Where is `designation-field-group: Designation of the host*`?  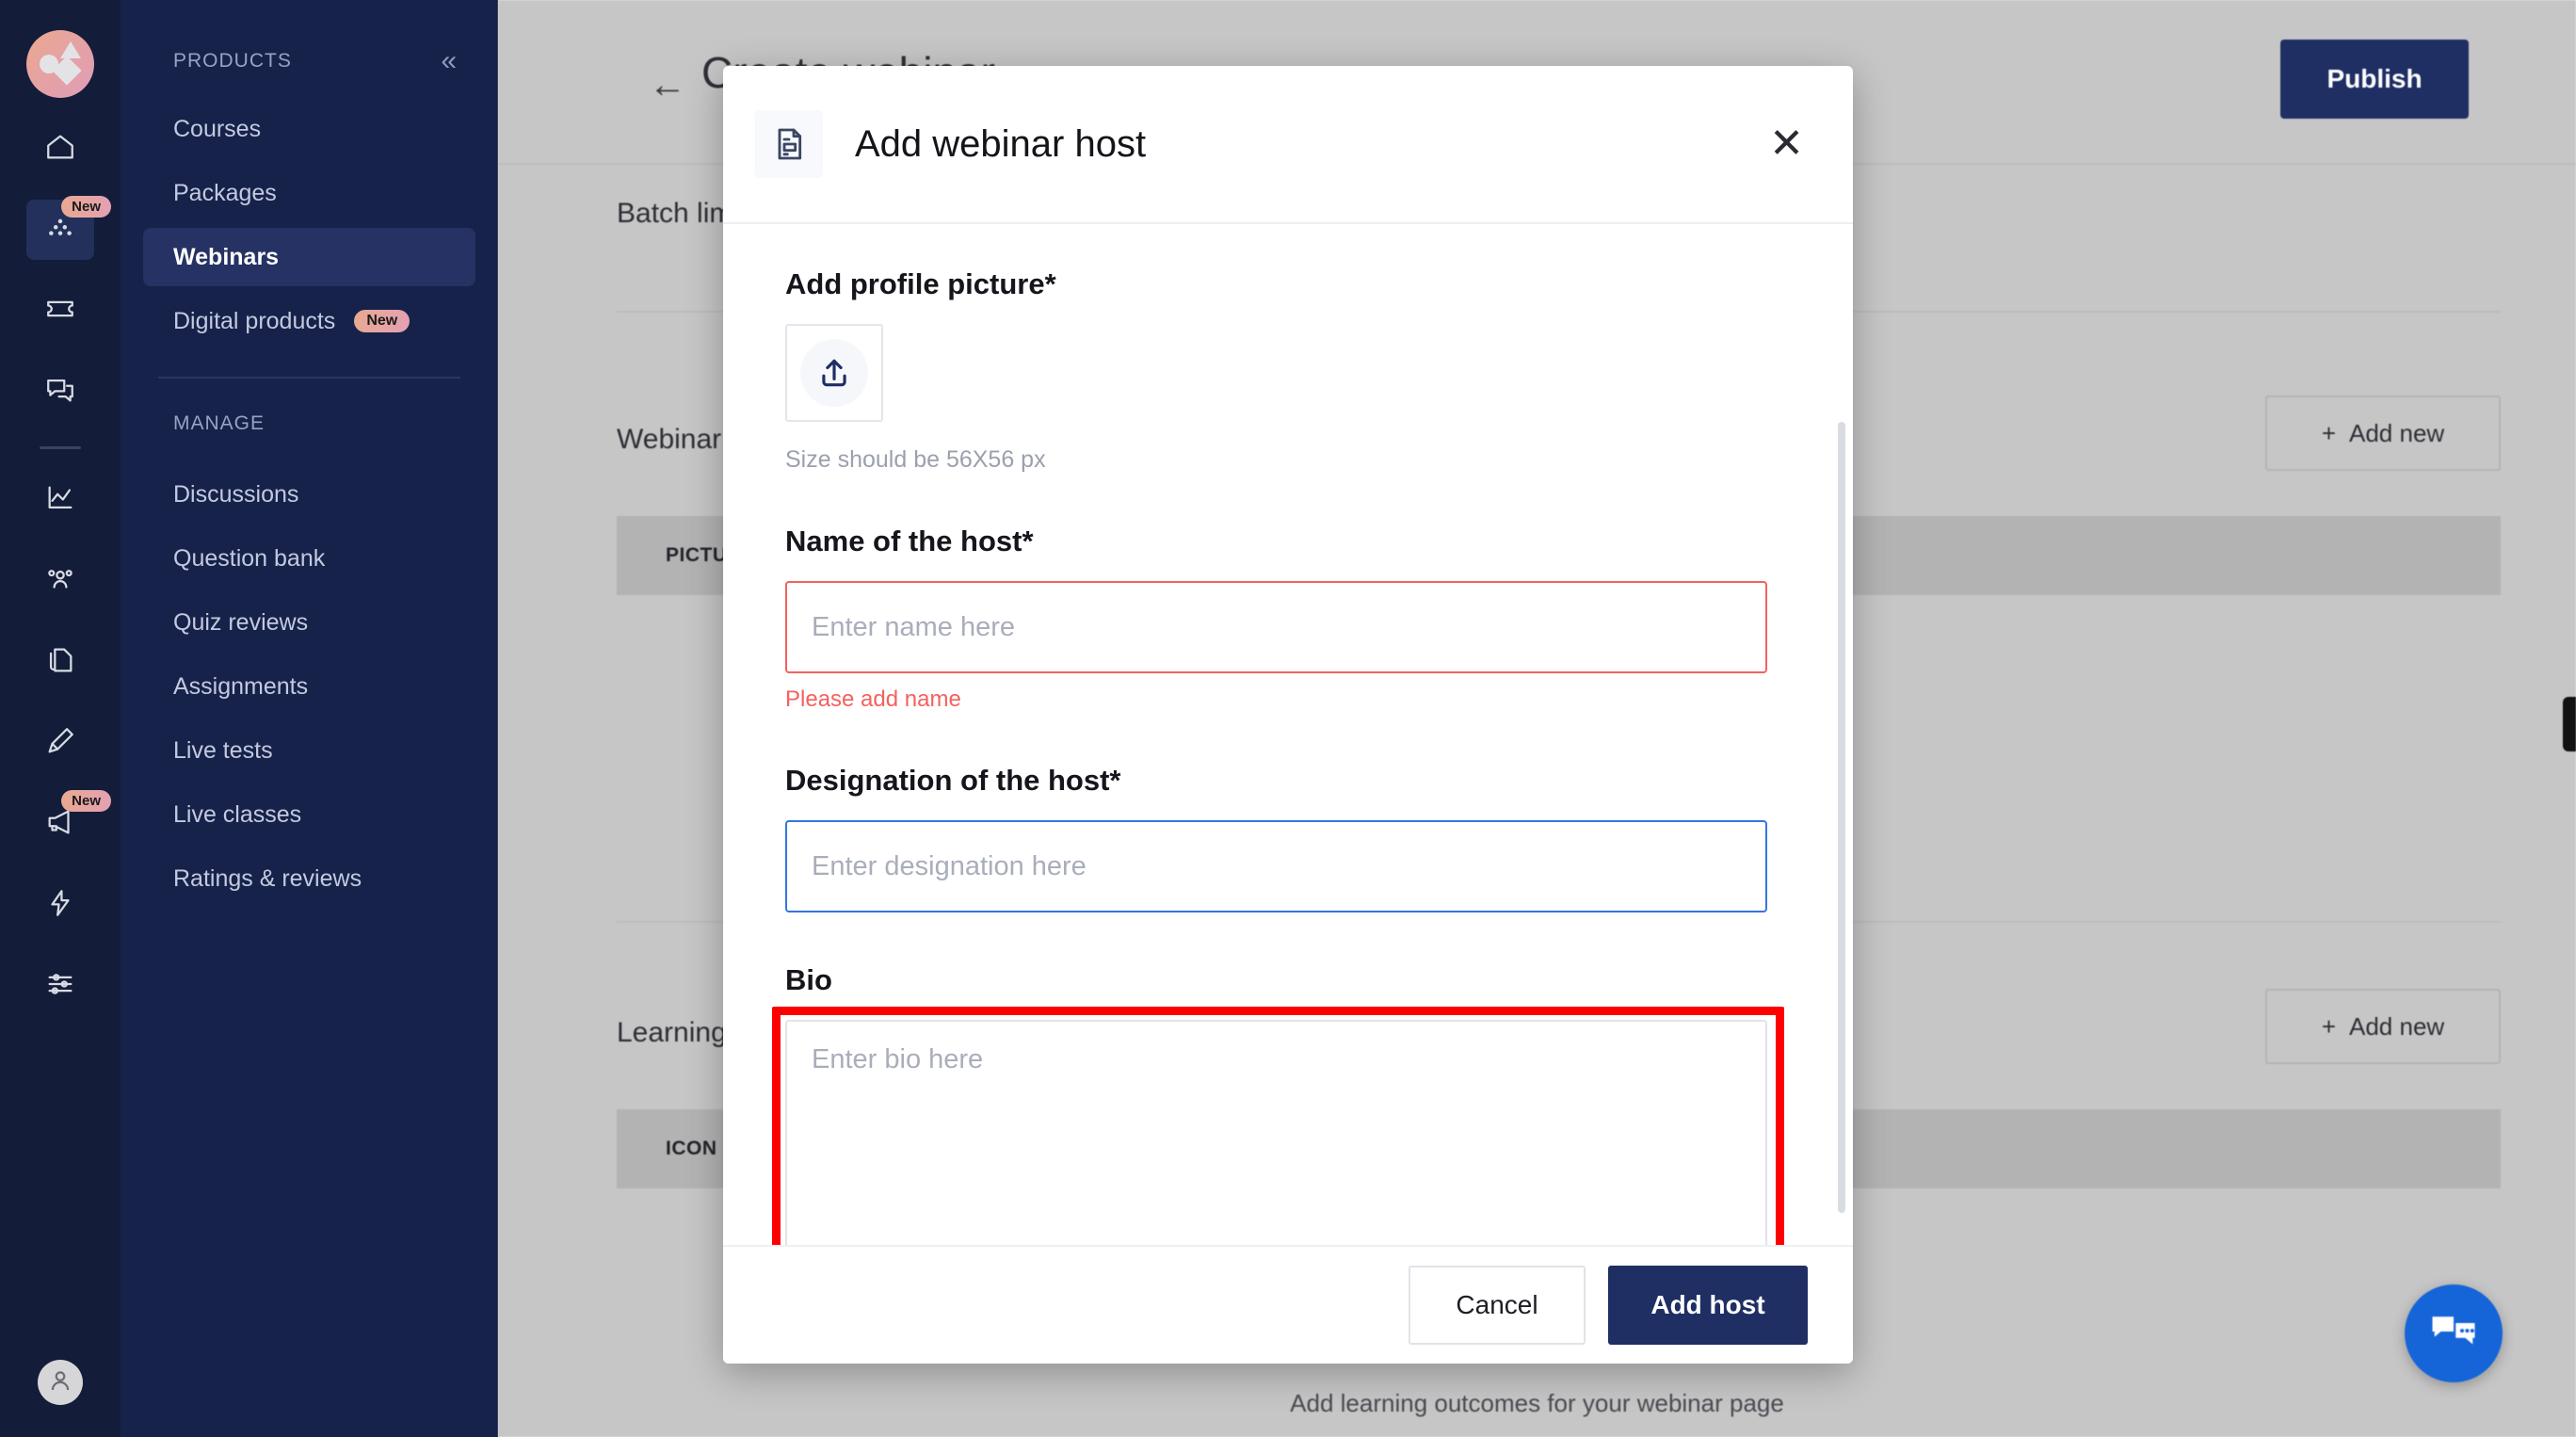 designation-field-group: Designation of the host* is located at coordinates (1281, 838).